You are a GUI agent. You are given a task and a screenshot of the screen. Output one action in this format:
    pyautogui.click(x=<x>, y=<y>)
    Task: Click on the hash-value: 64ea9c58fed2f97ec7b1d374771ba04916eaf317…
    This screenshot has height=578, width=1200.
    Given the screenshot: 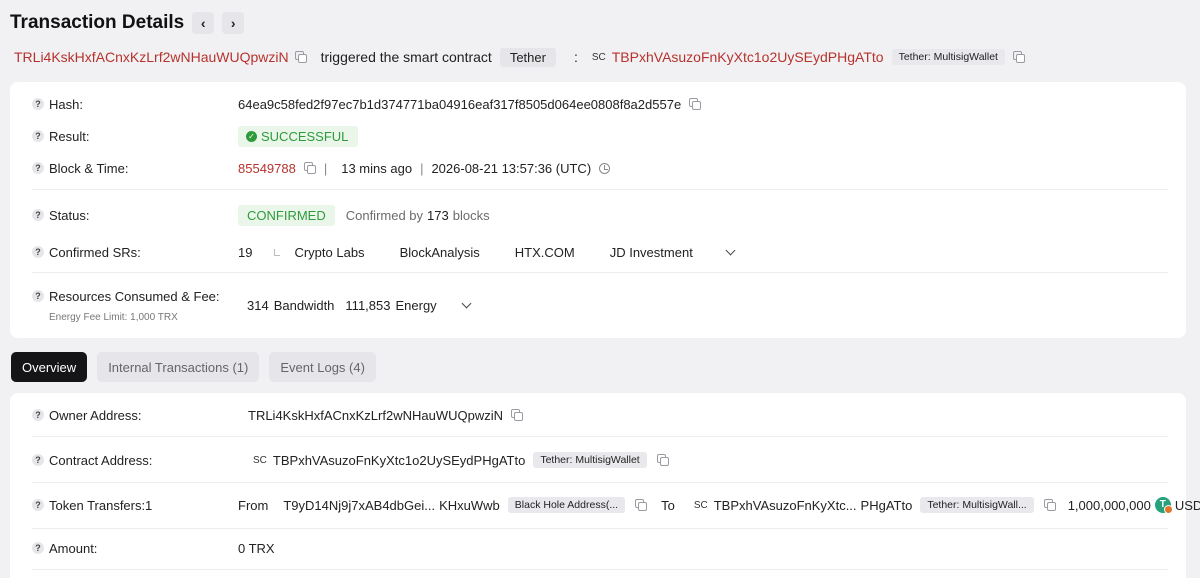 What is the action you would take?
    pyautogui.click(x=460, y=104)
    